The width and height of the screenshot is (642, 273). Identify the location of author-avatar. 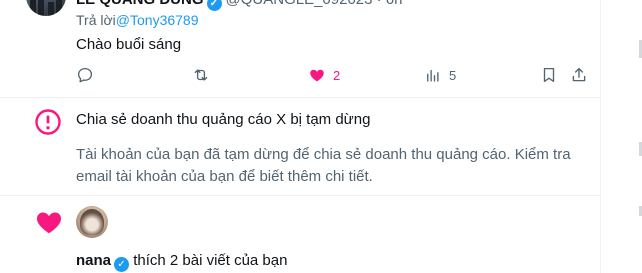
(46, 8).